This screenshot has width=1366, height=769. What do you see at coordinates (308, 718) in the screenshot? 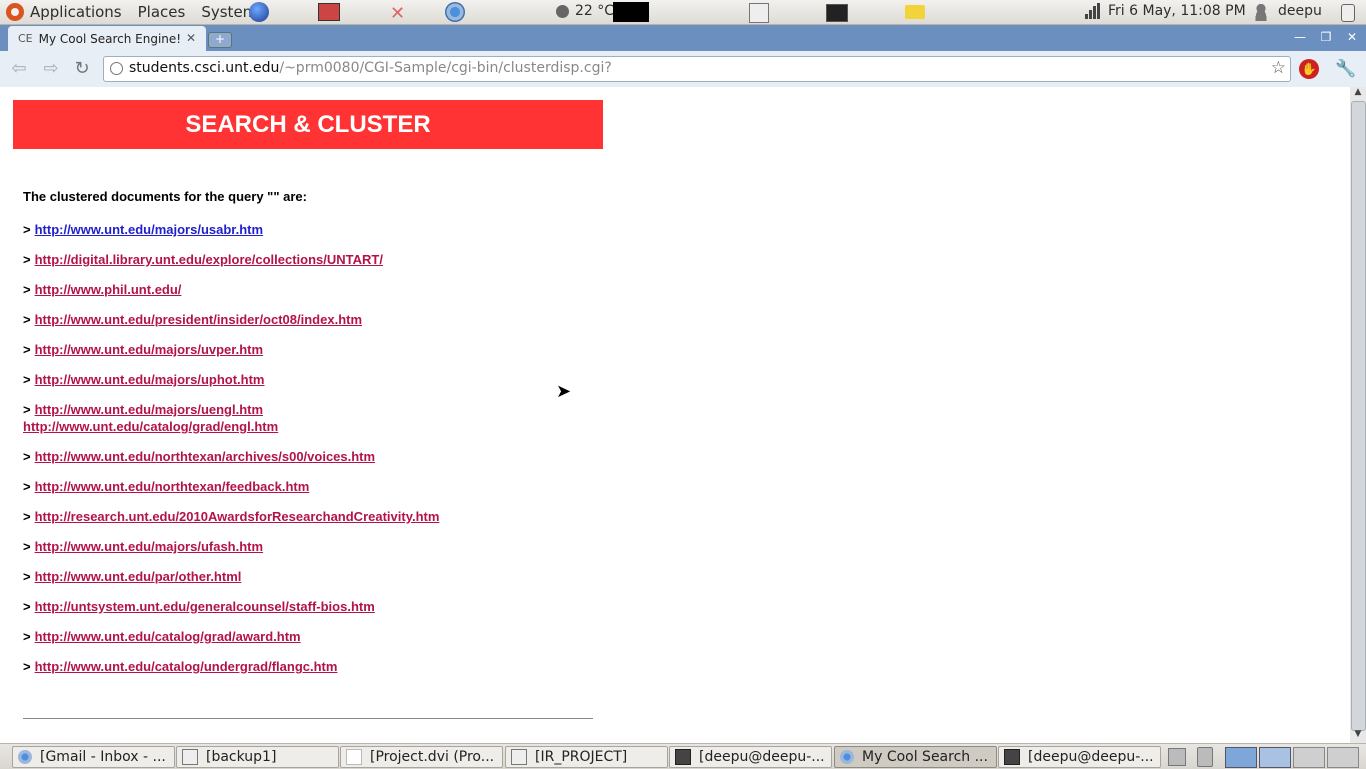
I see `horizontal-rule` at bounding box center [308, 718].